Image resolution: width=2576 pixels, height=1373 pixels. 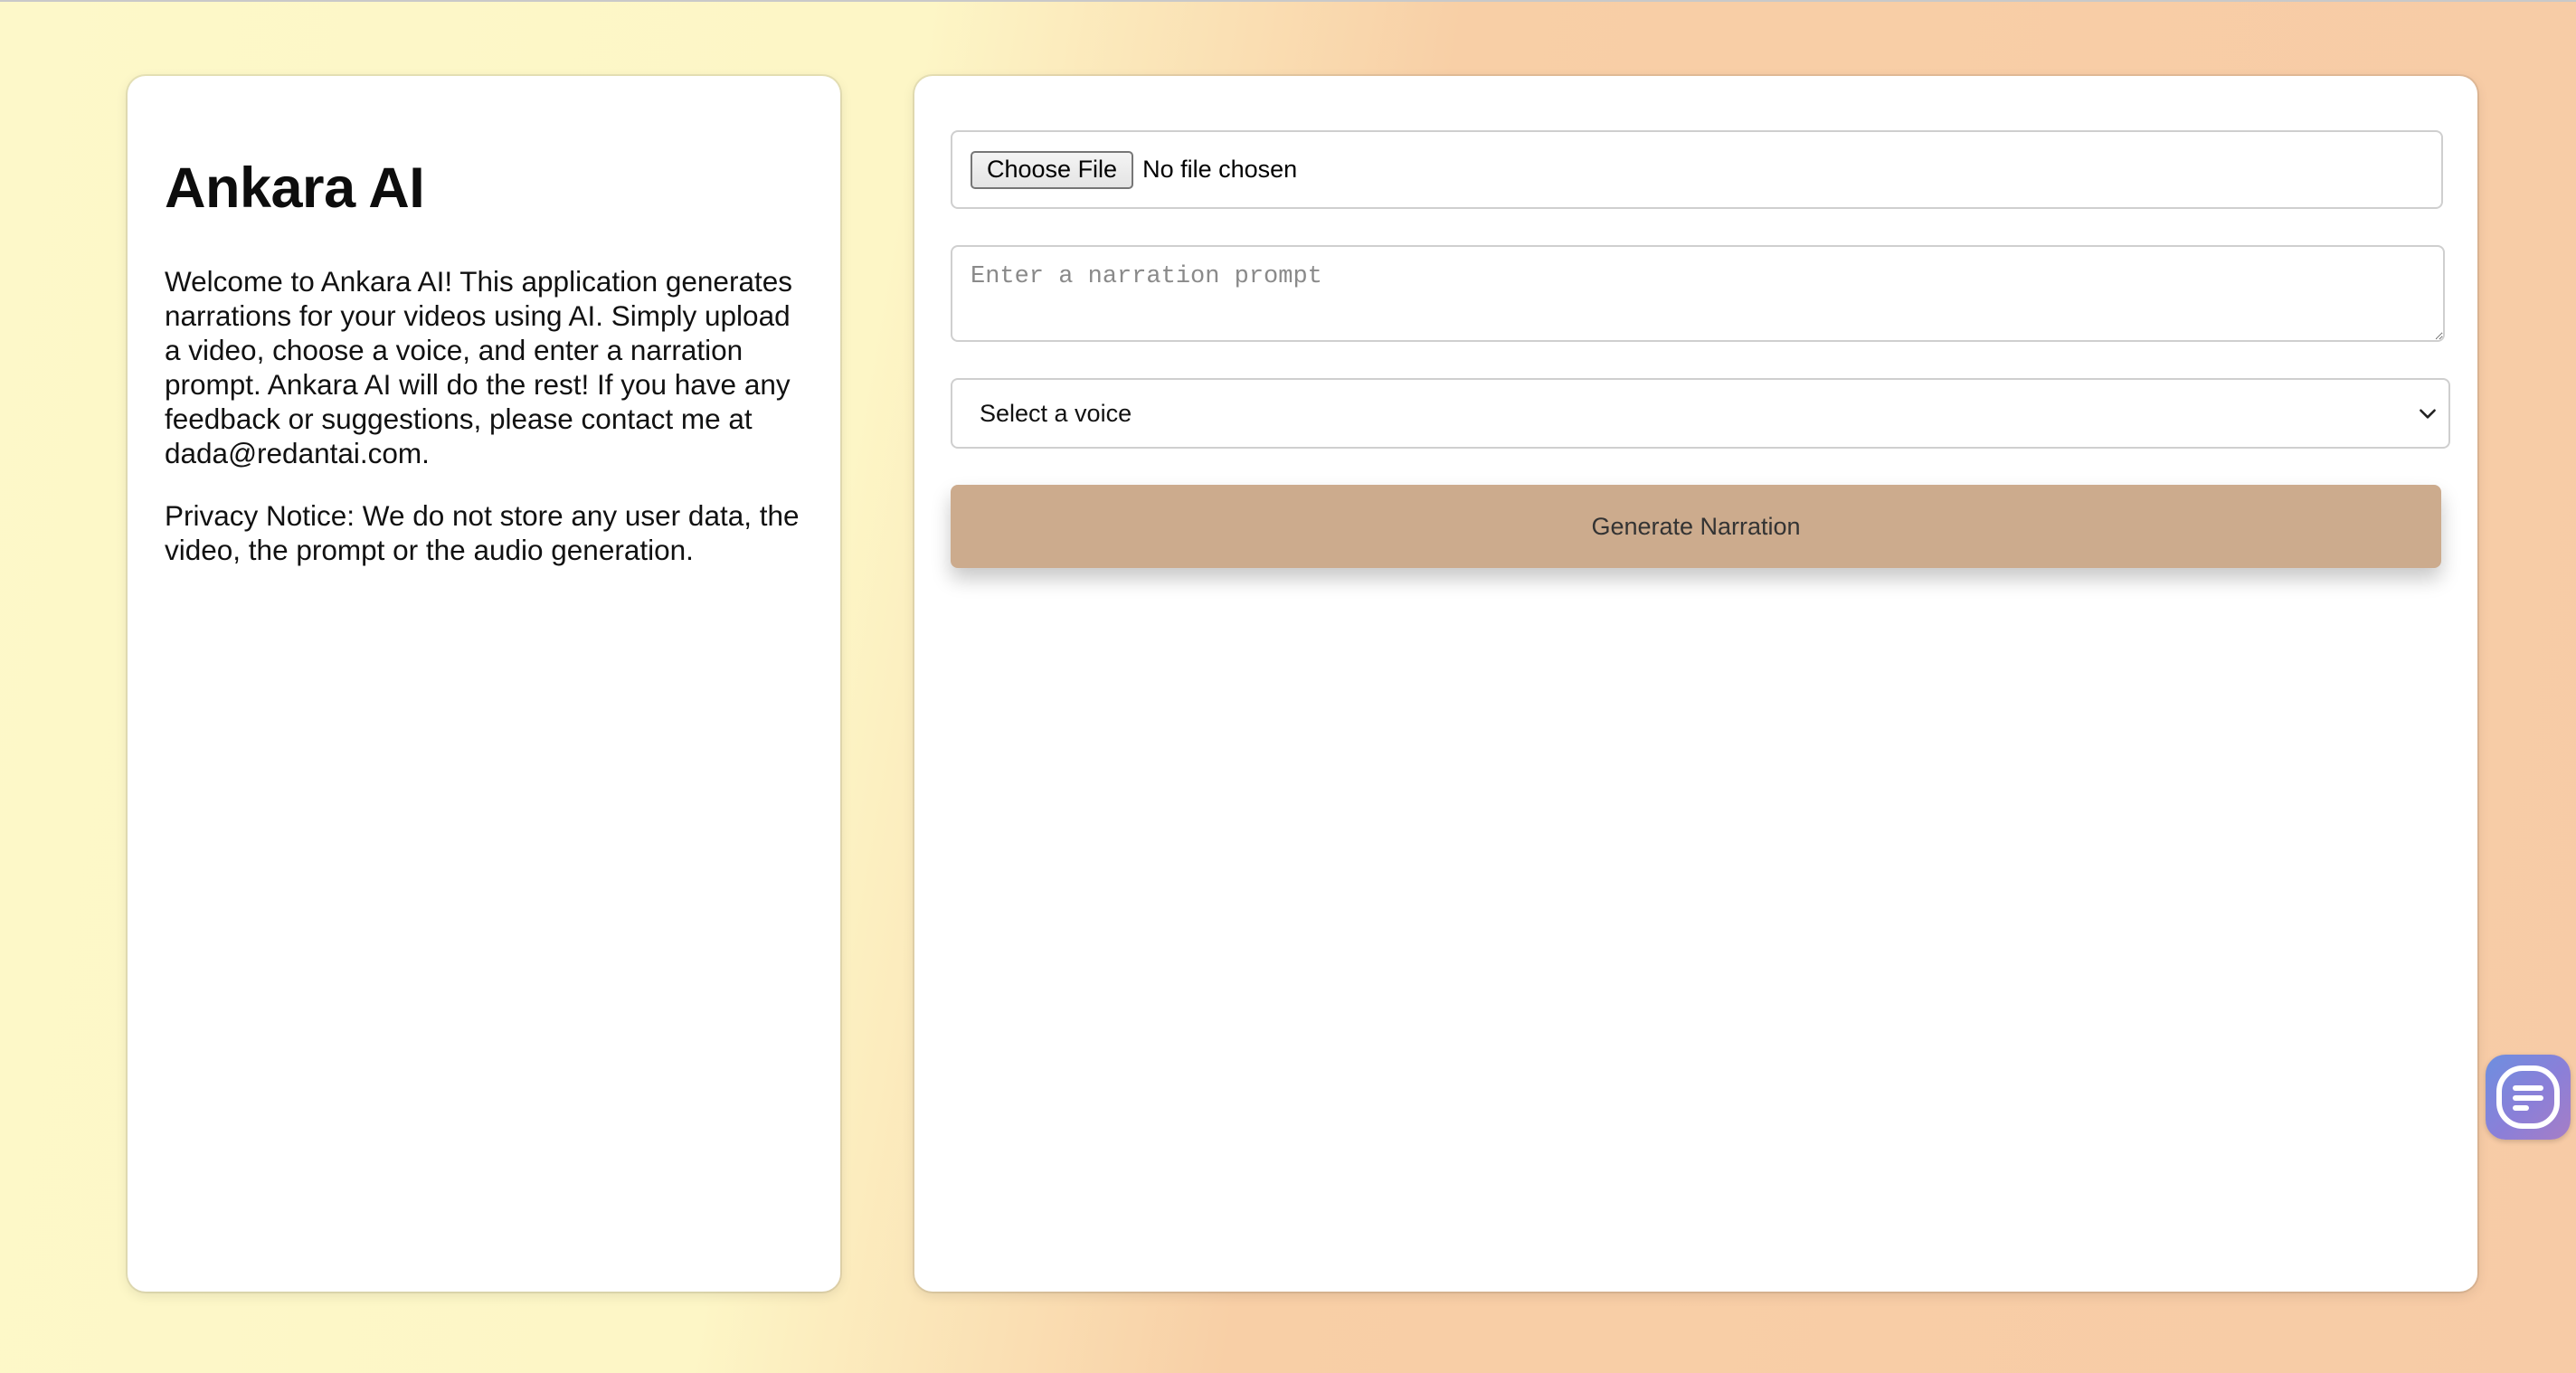 I want to click on chat-widget-button, so click(x=2529, y=1097).